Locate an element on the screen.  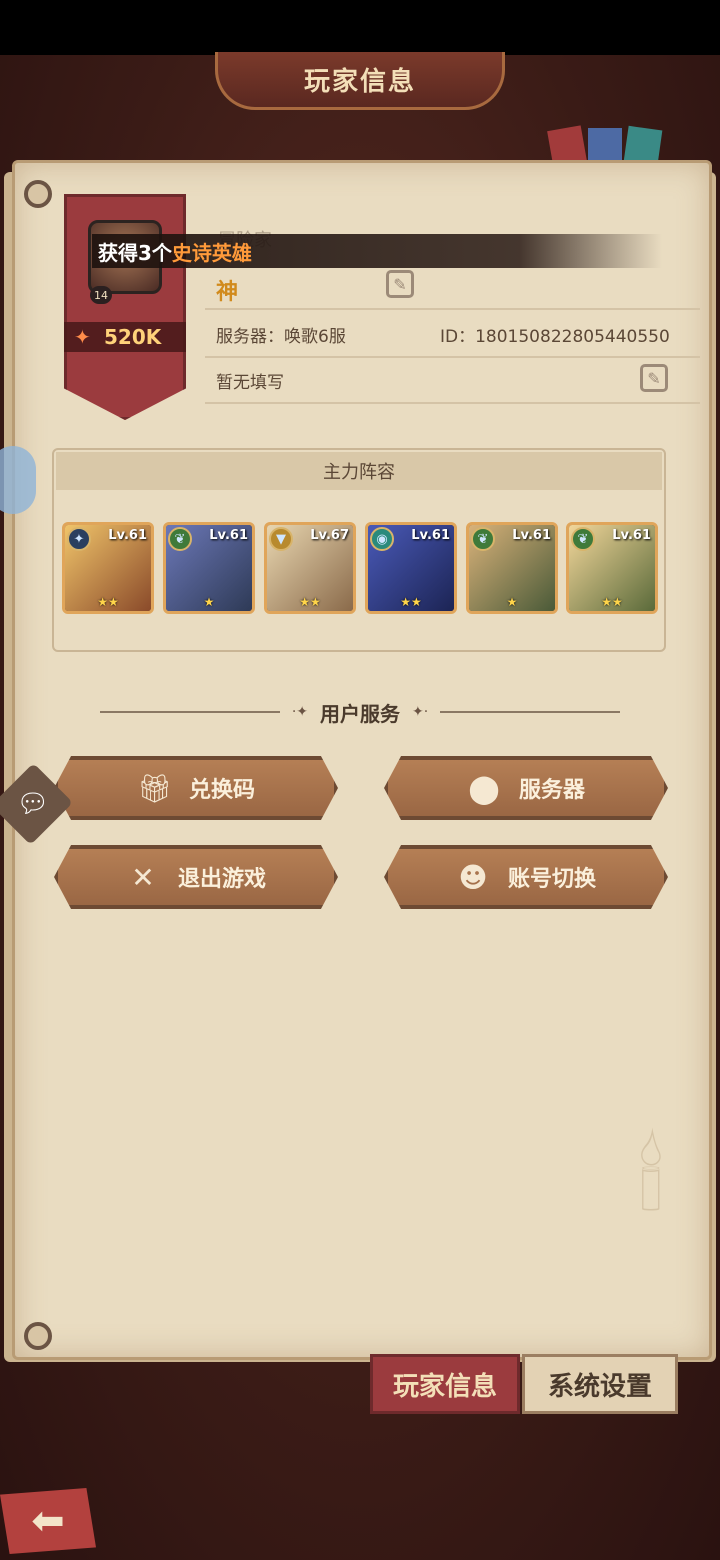
services-title: 用户服务 is located at coordinates (360, 713).